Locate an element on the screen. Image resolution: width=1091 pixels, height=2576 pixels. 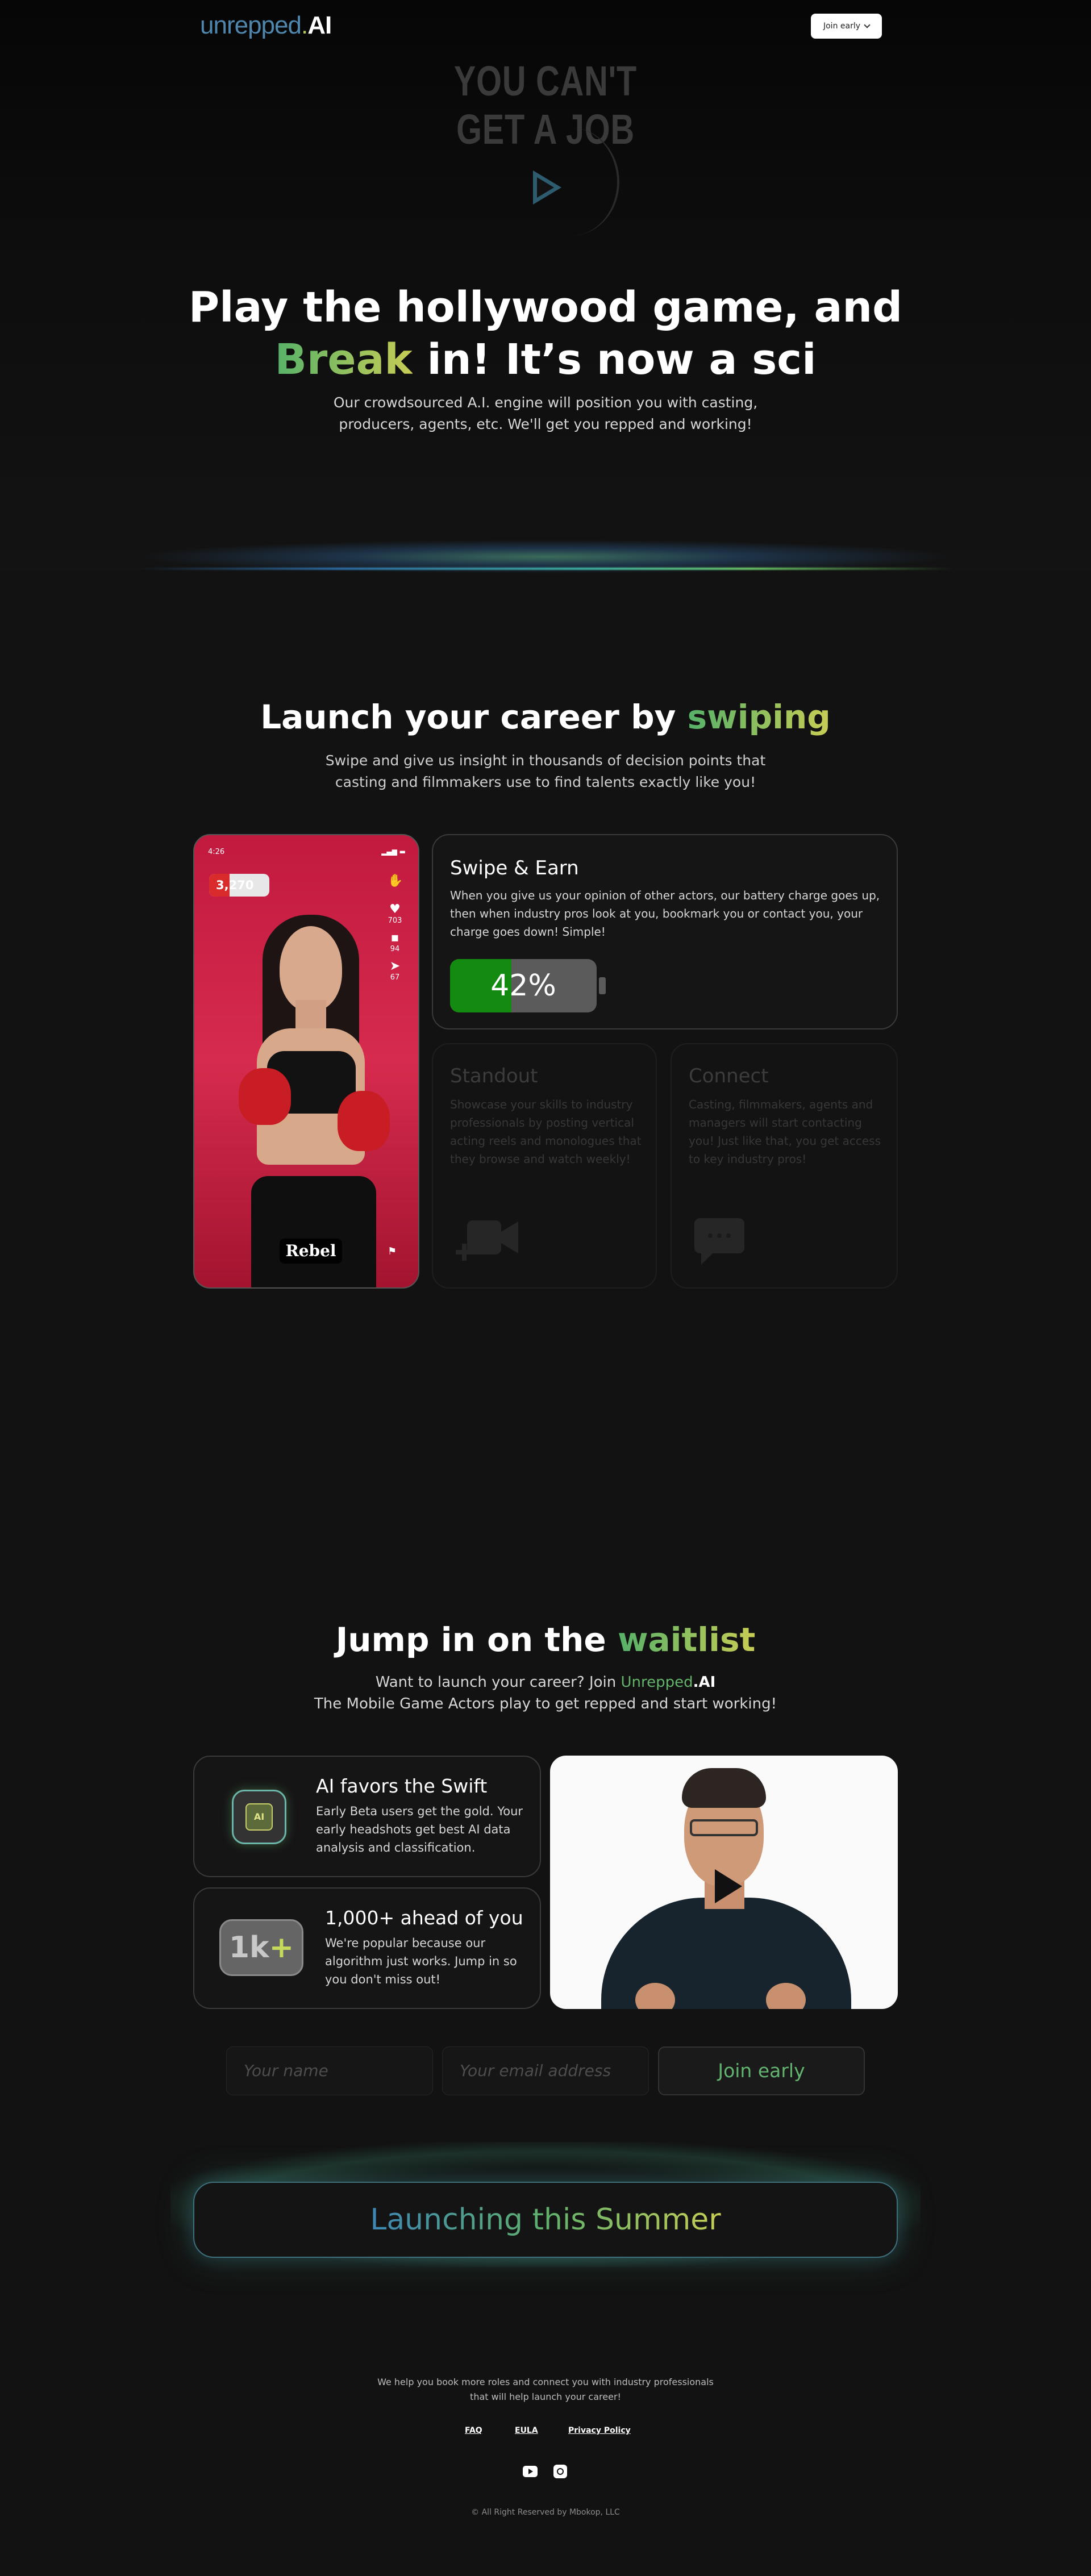
waitlist-title: Jump in on the waitlist is located at coordinates (545, 1639).